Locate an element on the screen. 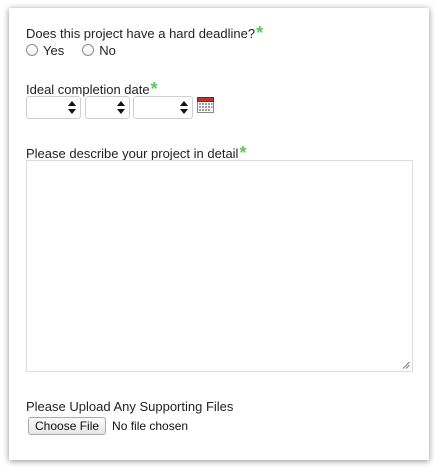  radio-no-label: No is located at coordinates (107, 50).